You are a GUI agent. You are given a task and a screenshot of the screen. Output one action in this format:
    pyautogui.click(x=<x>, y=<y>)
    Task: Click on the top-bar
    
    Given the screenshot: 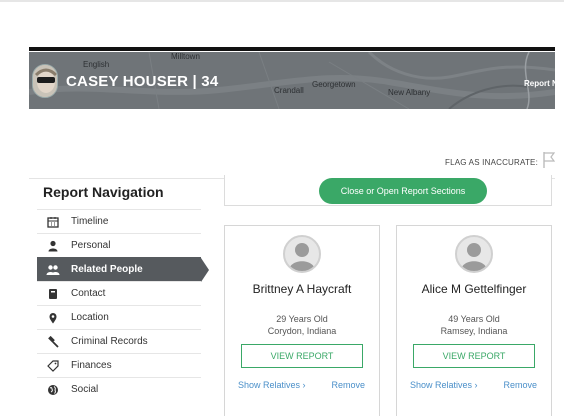 What is the action you would take?
    pyautogui.click(x=292, y=49)
    